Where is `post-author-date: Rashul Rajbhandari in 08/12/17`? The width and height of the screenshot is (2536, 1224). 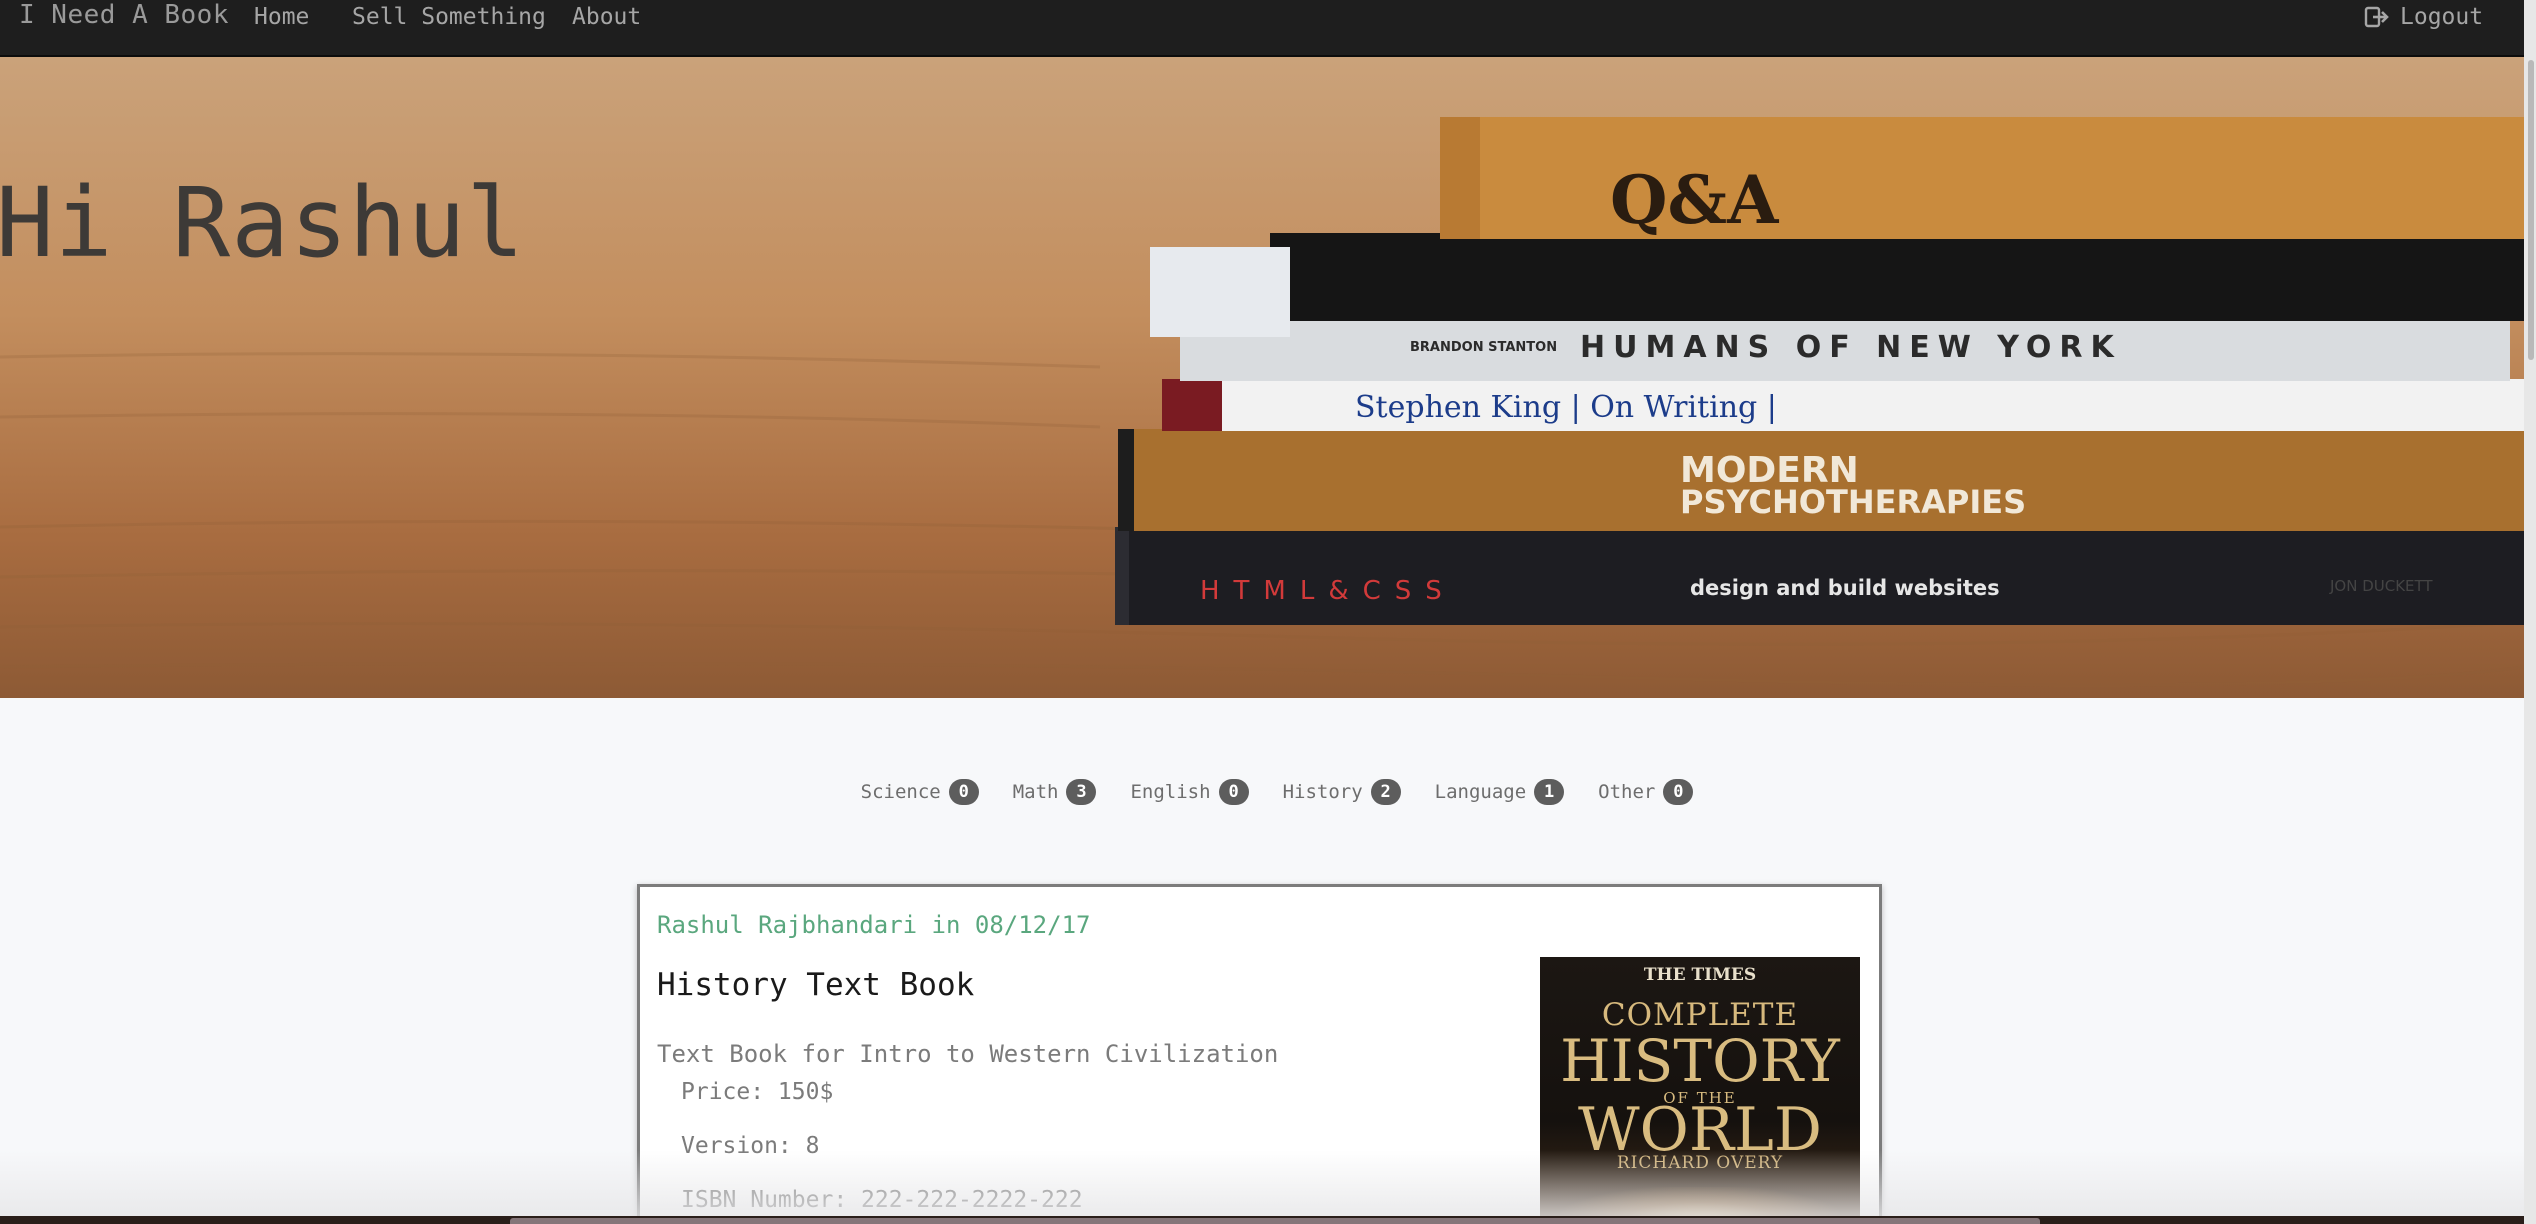 post-author-date: Rashul Rajbhandari in 08/12/17 is located at coordinates (873, 925).